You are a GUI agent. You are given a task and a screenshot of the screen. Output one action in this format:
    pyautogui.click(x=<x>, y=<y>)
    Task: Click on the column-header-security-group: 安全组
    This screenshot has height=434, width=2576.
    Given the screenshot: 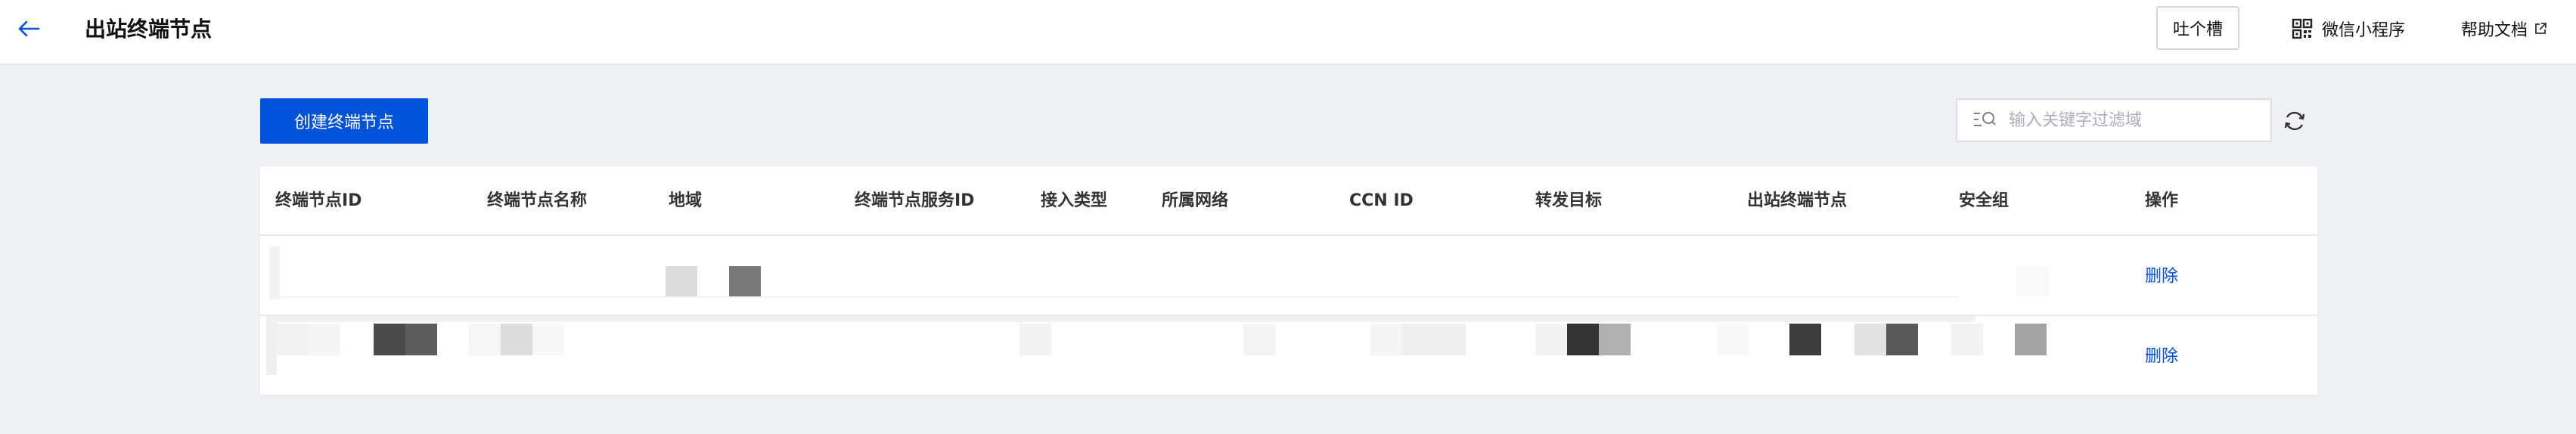 What is the action you would take?
    pyautogui.click(x=1984, y=200)
    